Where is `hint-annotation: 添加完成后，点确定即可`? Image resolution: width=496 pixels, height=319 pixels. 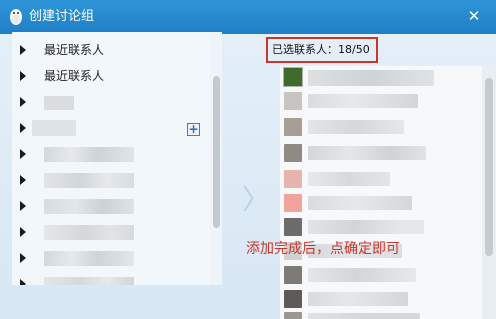 hint-annotation: 添加完成后，点确定即可 is located at coordinates (323, 249).